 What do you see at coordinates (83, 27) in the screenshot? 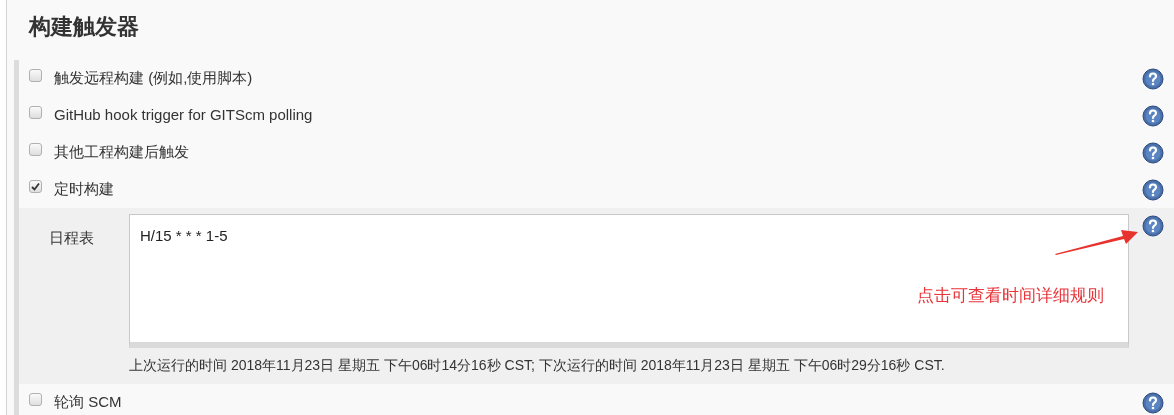
I see `section-title: 构建触发器` at bounding box center [83, 27].